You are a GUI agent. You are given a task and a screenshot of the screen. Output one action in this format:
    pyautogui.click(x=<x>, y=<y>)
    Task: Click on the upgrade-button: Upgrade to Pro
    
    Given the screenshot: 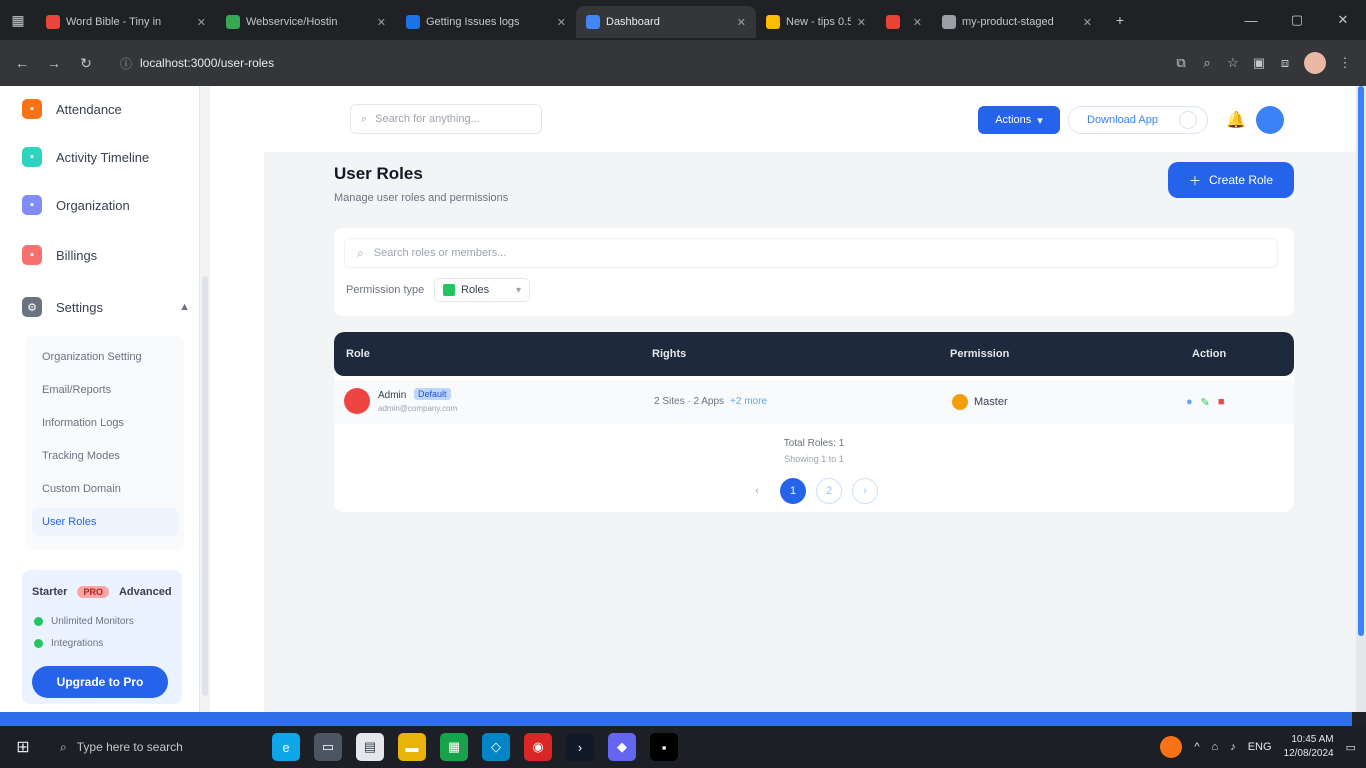 What is the action you would take?
    pyautogui.click(x=100, y=682)
    